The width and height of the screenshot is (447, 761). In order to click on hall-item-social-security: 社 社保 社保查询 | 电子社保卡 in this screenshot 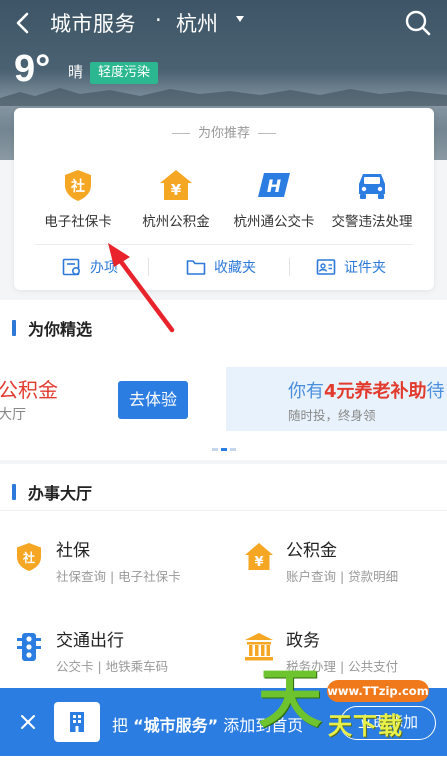, I will do `click(114, 564)`.